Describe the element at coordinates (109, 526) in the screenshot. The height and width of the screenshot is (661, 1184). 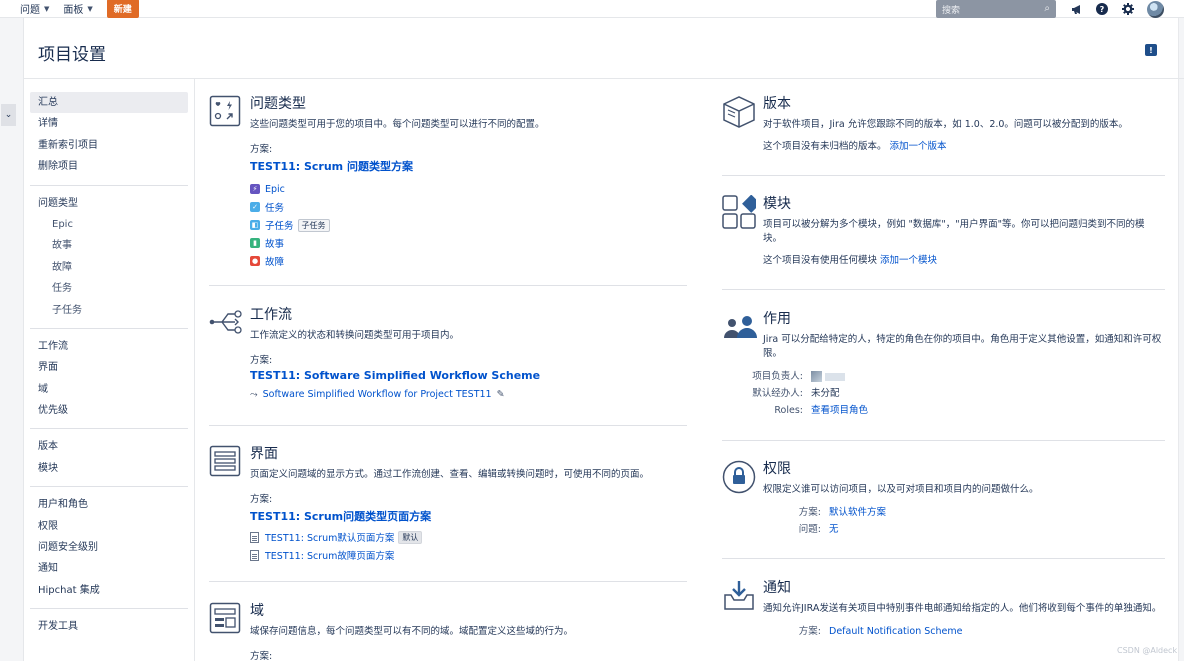
I see `sidebar-item: 权限` at that location.